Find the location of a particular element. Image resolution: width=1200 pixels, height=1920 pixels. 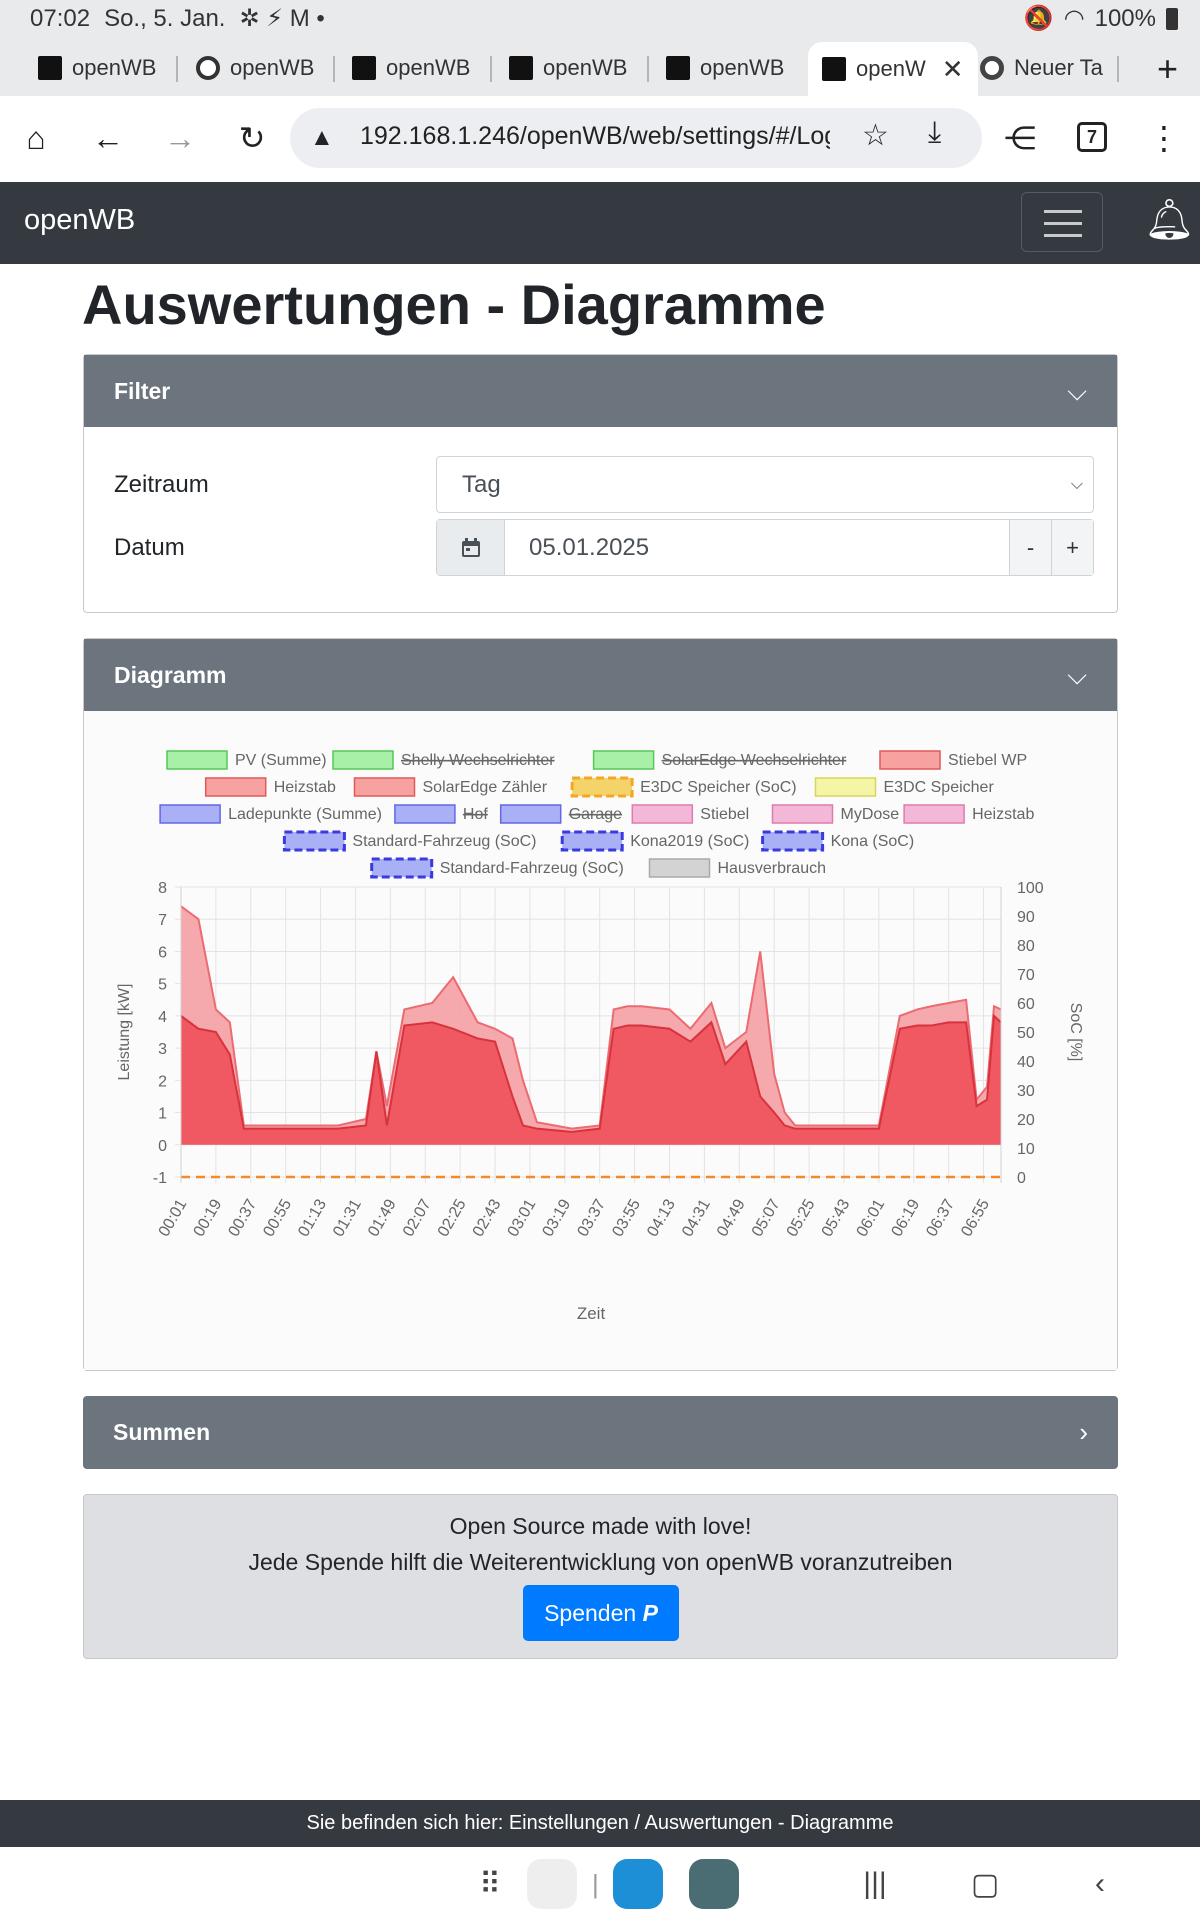

legend-label: E3DC Speicher (SoC) is located at coordinates (718, 787).